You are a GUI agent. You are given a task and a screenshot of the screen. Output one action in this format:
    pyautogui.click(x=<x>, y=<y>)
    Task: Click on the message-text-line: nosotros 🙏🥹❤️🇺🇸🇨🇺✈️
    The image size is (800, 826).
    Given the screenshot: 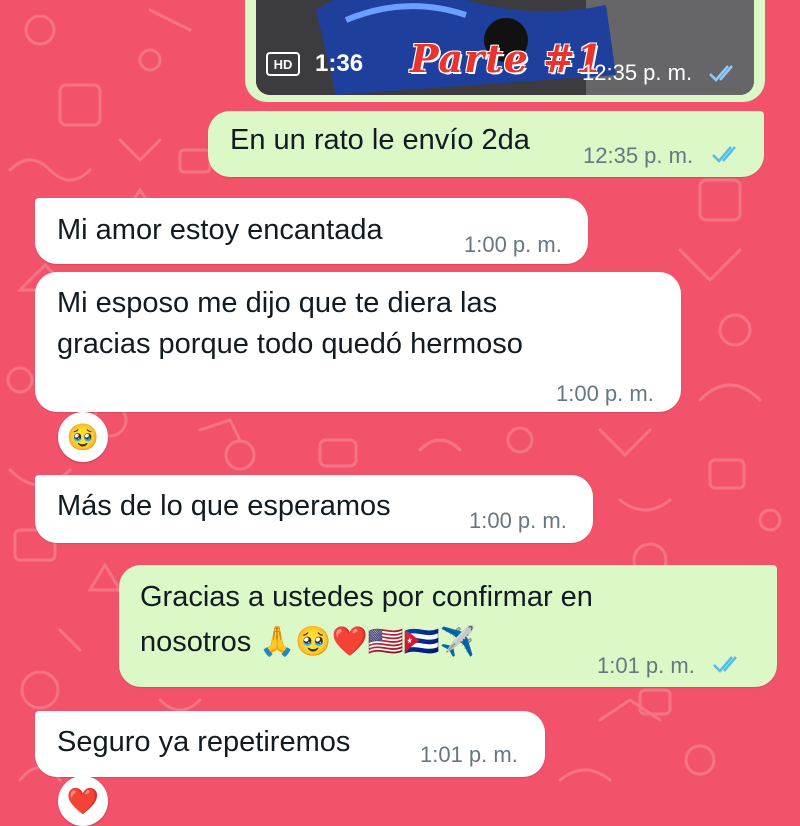 What is the action you would take?
    pyautogui.click(x=308, y=642)
    